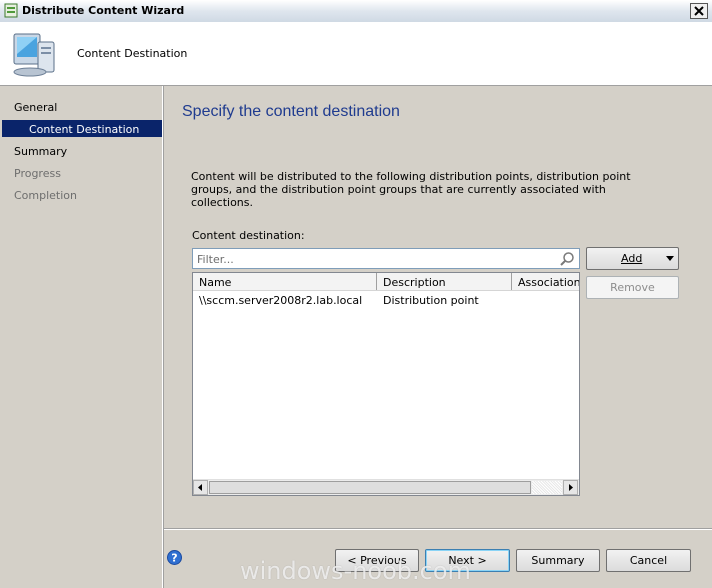 The width and height of the screenshot is (712, 588). I want to click on nav-item-content-destination: Content Destination, so click(82, 128).